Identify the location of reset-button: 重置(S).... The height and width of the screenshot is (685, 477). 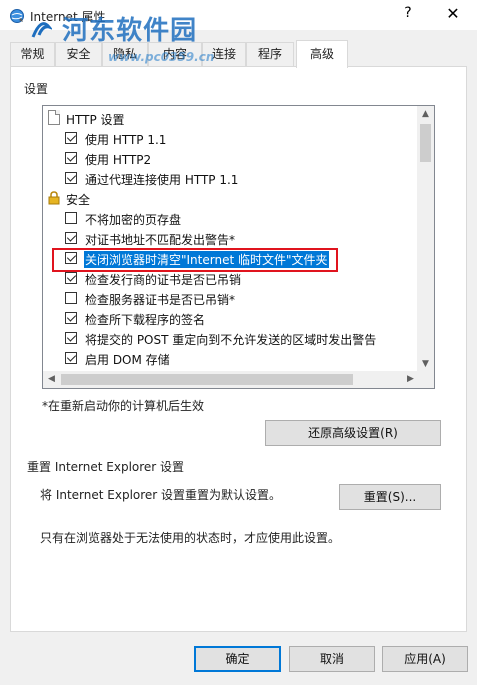
(390, 497).